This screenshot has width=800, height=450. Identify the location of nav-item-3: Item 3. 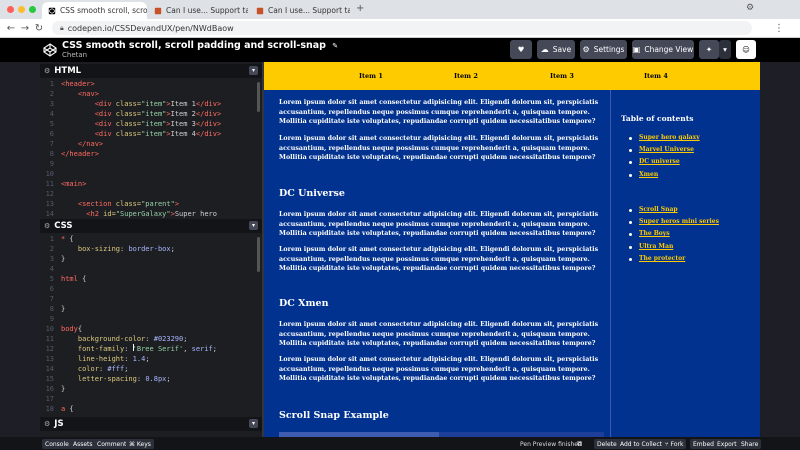
(562, 76).